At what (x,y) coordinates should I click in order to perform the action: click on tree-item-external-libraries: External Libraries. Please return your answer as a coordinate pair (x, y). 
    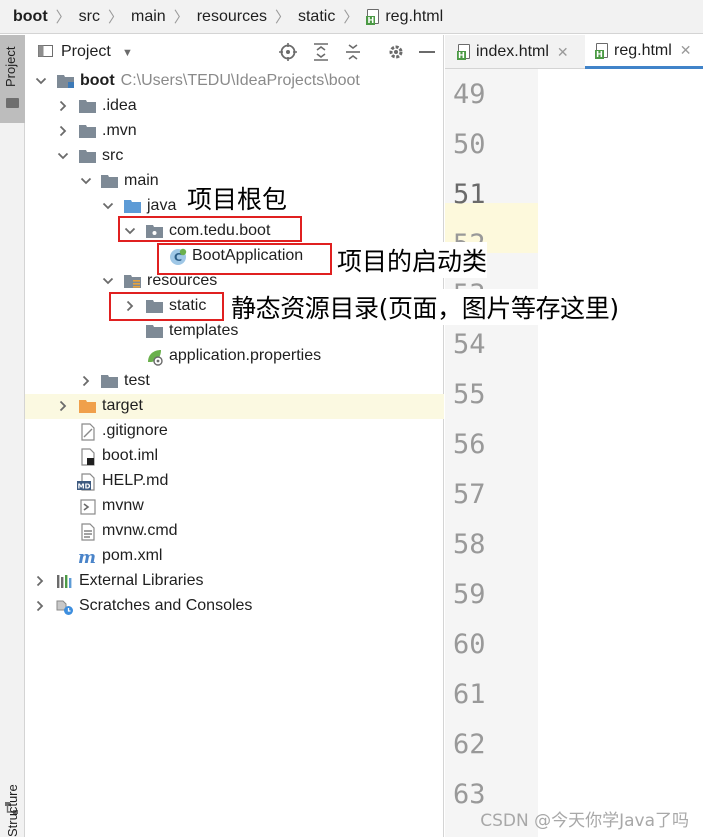
    Looking at the image, I should click on (234, 581).